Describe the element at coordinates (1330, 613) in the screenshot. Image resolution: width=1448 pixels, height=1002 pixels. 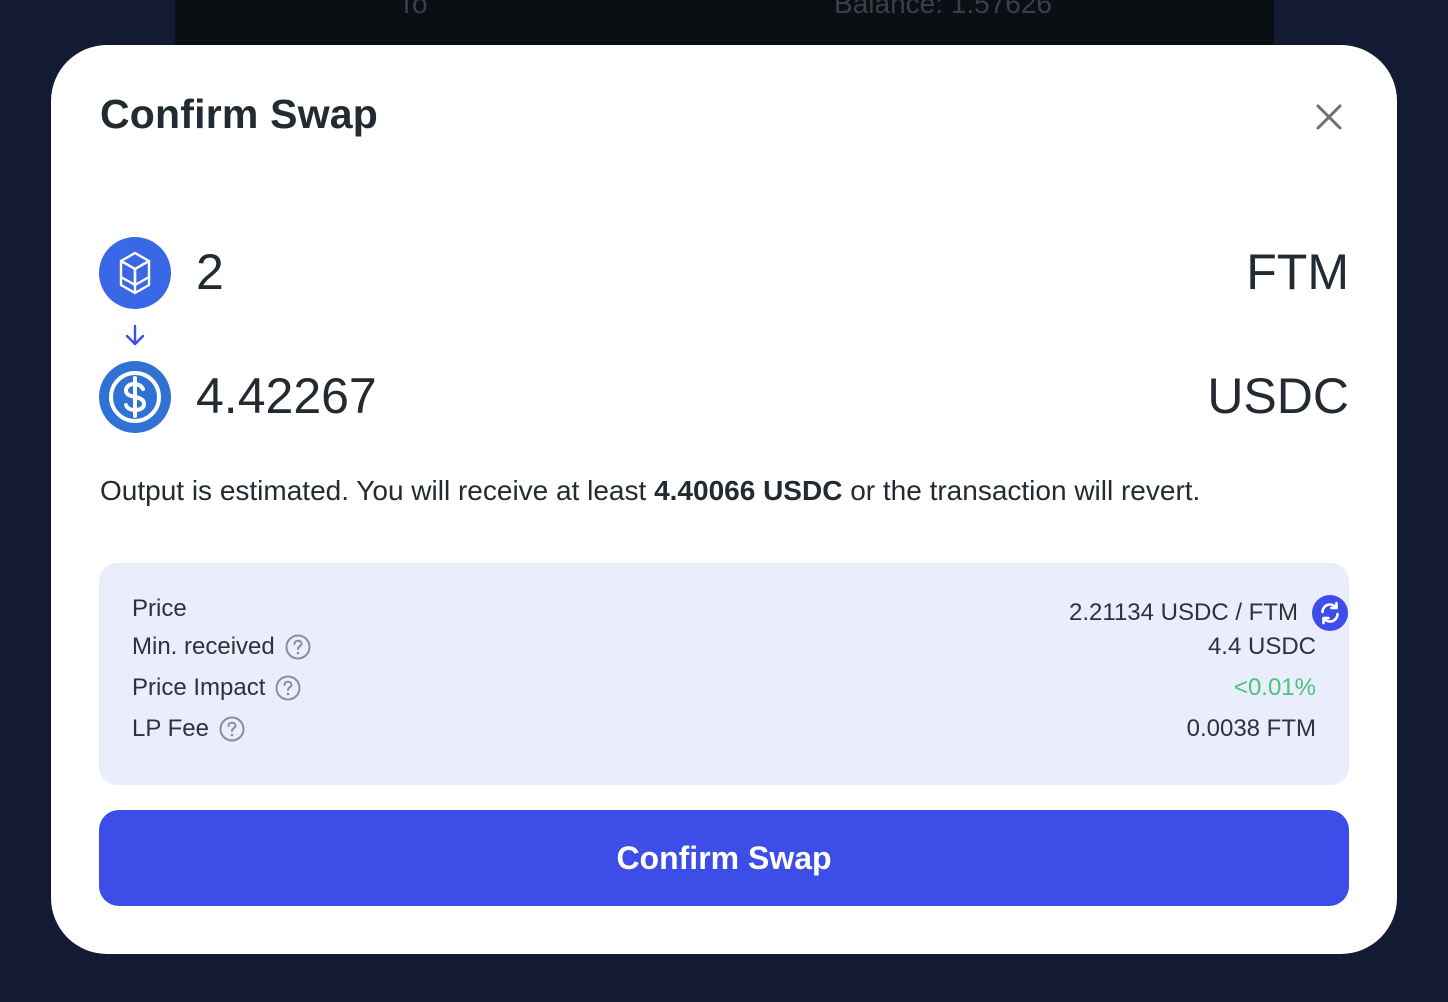
I see `invert-price-icon` at that location.